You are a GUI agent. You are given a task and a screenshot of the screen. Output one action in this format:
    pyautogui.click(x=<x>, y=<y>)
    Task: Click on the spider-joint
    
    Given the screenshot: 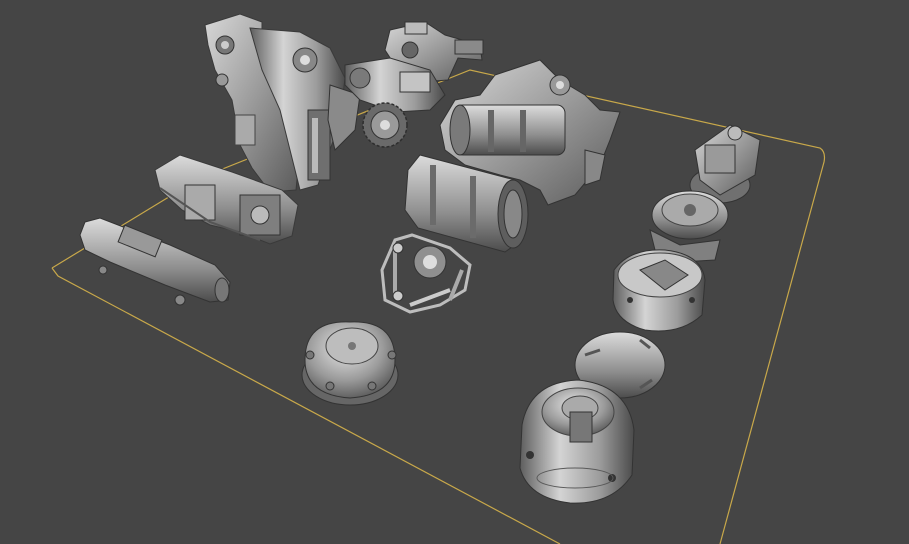 What is the action you would take?
    pyautogui.click(x=426, y=273)
    